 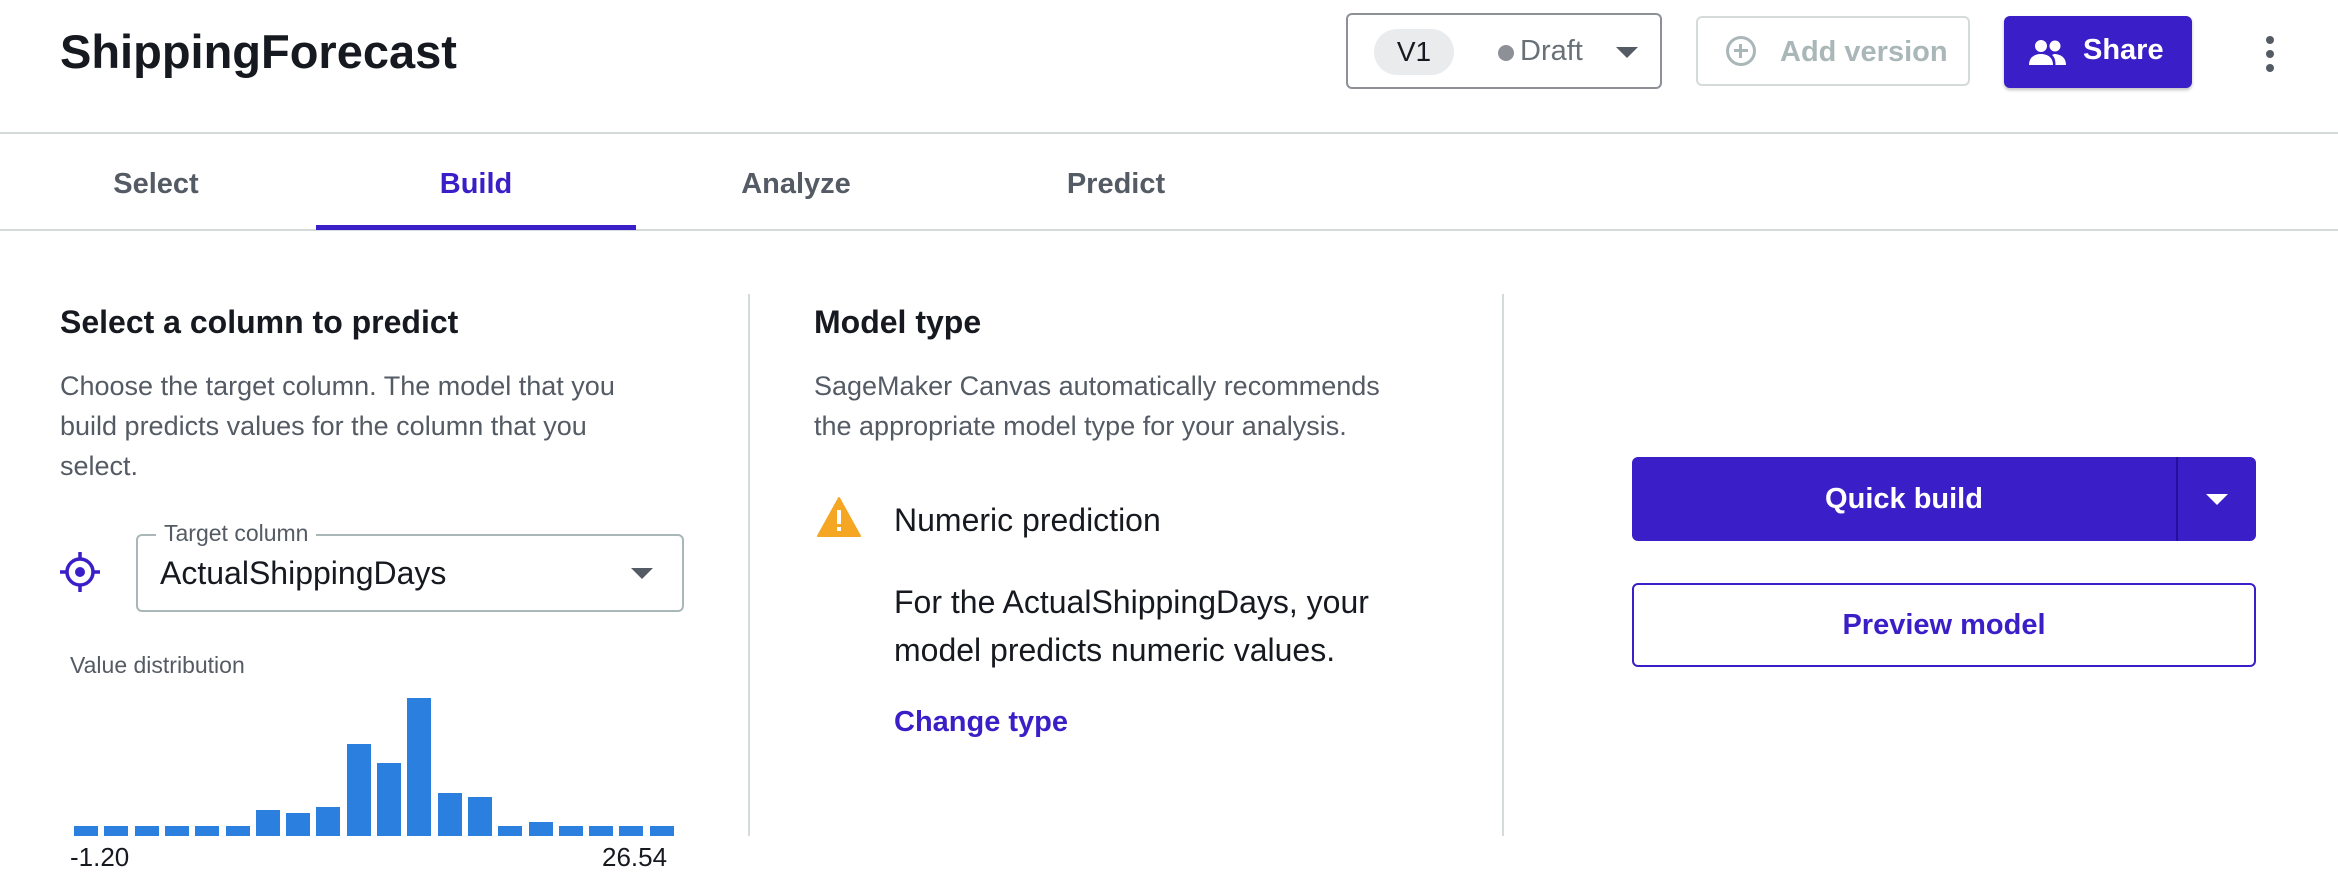 I want to click on quick-build-label: Quick build, so click(x=1904, y=499).